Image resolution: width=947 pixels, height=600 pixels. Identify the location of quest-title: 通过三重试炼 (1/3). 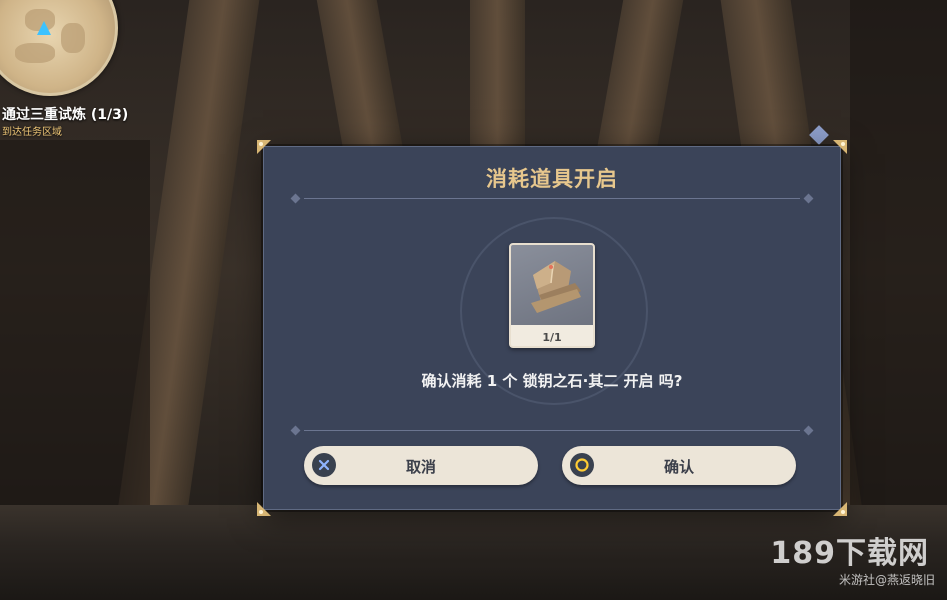
(65, 114).